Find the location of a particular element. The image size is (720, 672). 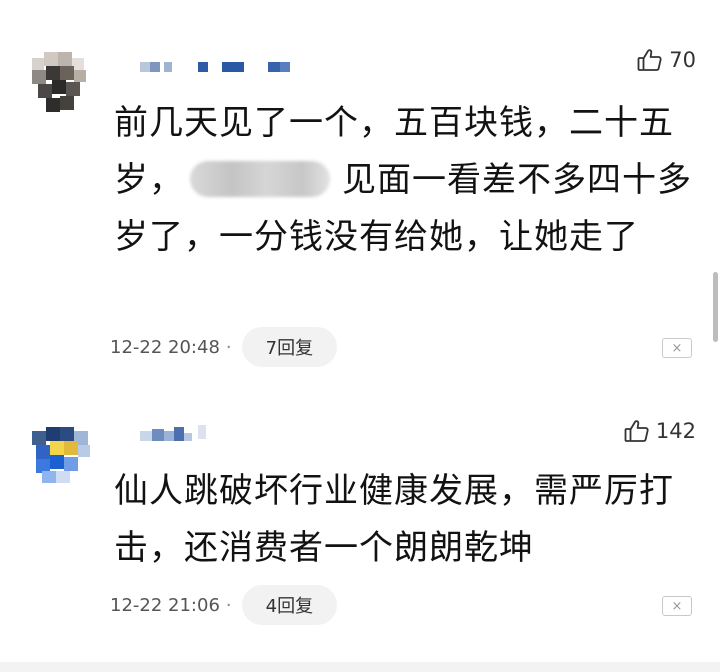

redacted-text-blur is located at coordinates (260, 178).